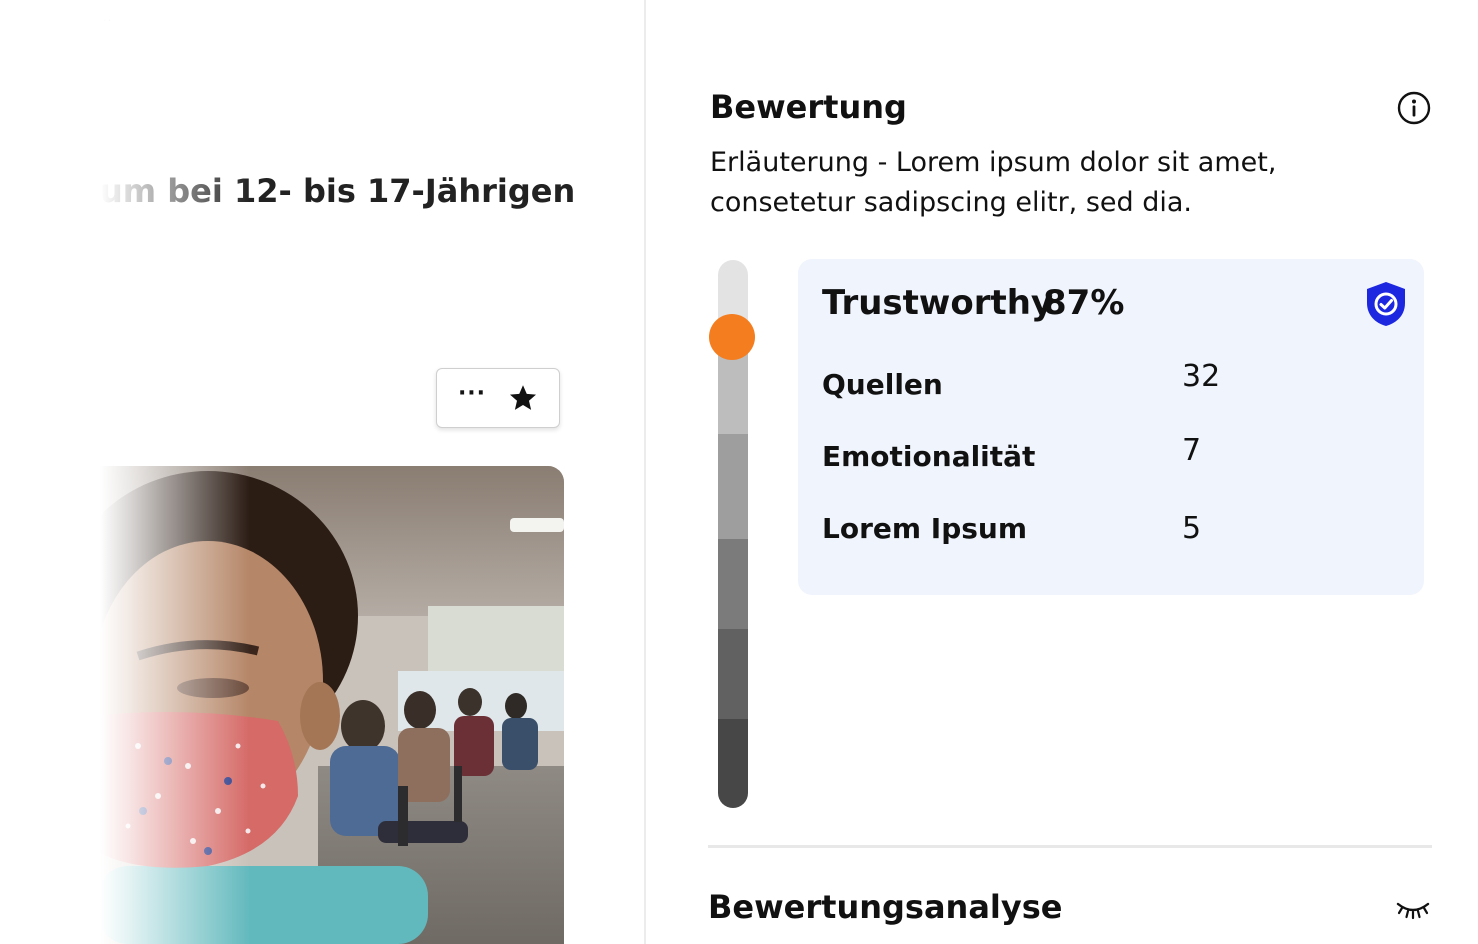 The height and width of the screenshot is (944, 1478). I want to click on trust-percentage: 87%, so click(1084, 303).